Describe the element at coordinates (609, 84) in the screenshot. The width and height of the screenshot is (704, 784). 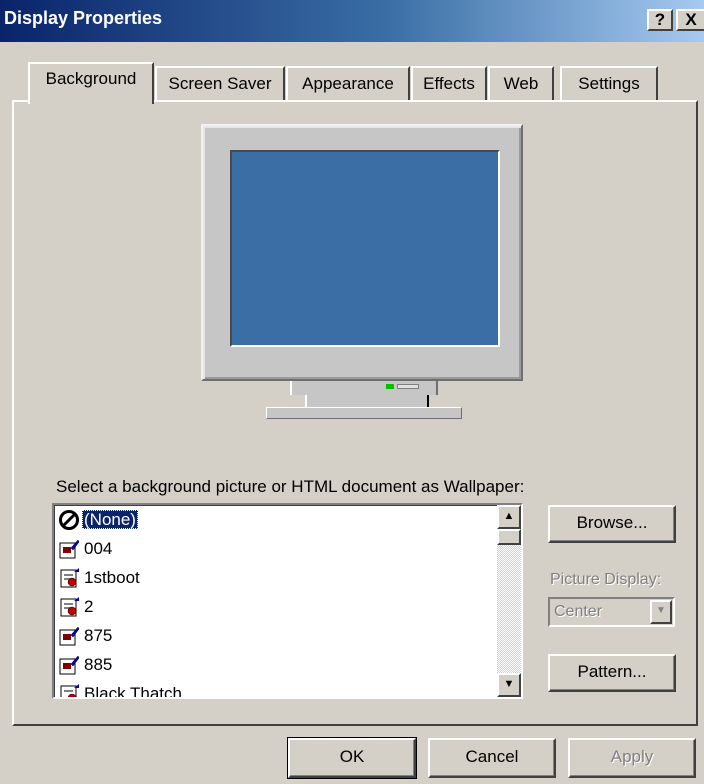
I see `tab-settings: Settings` at that location.